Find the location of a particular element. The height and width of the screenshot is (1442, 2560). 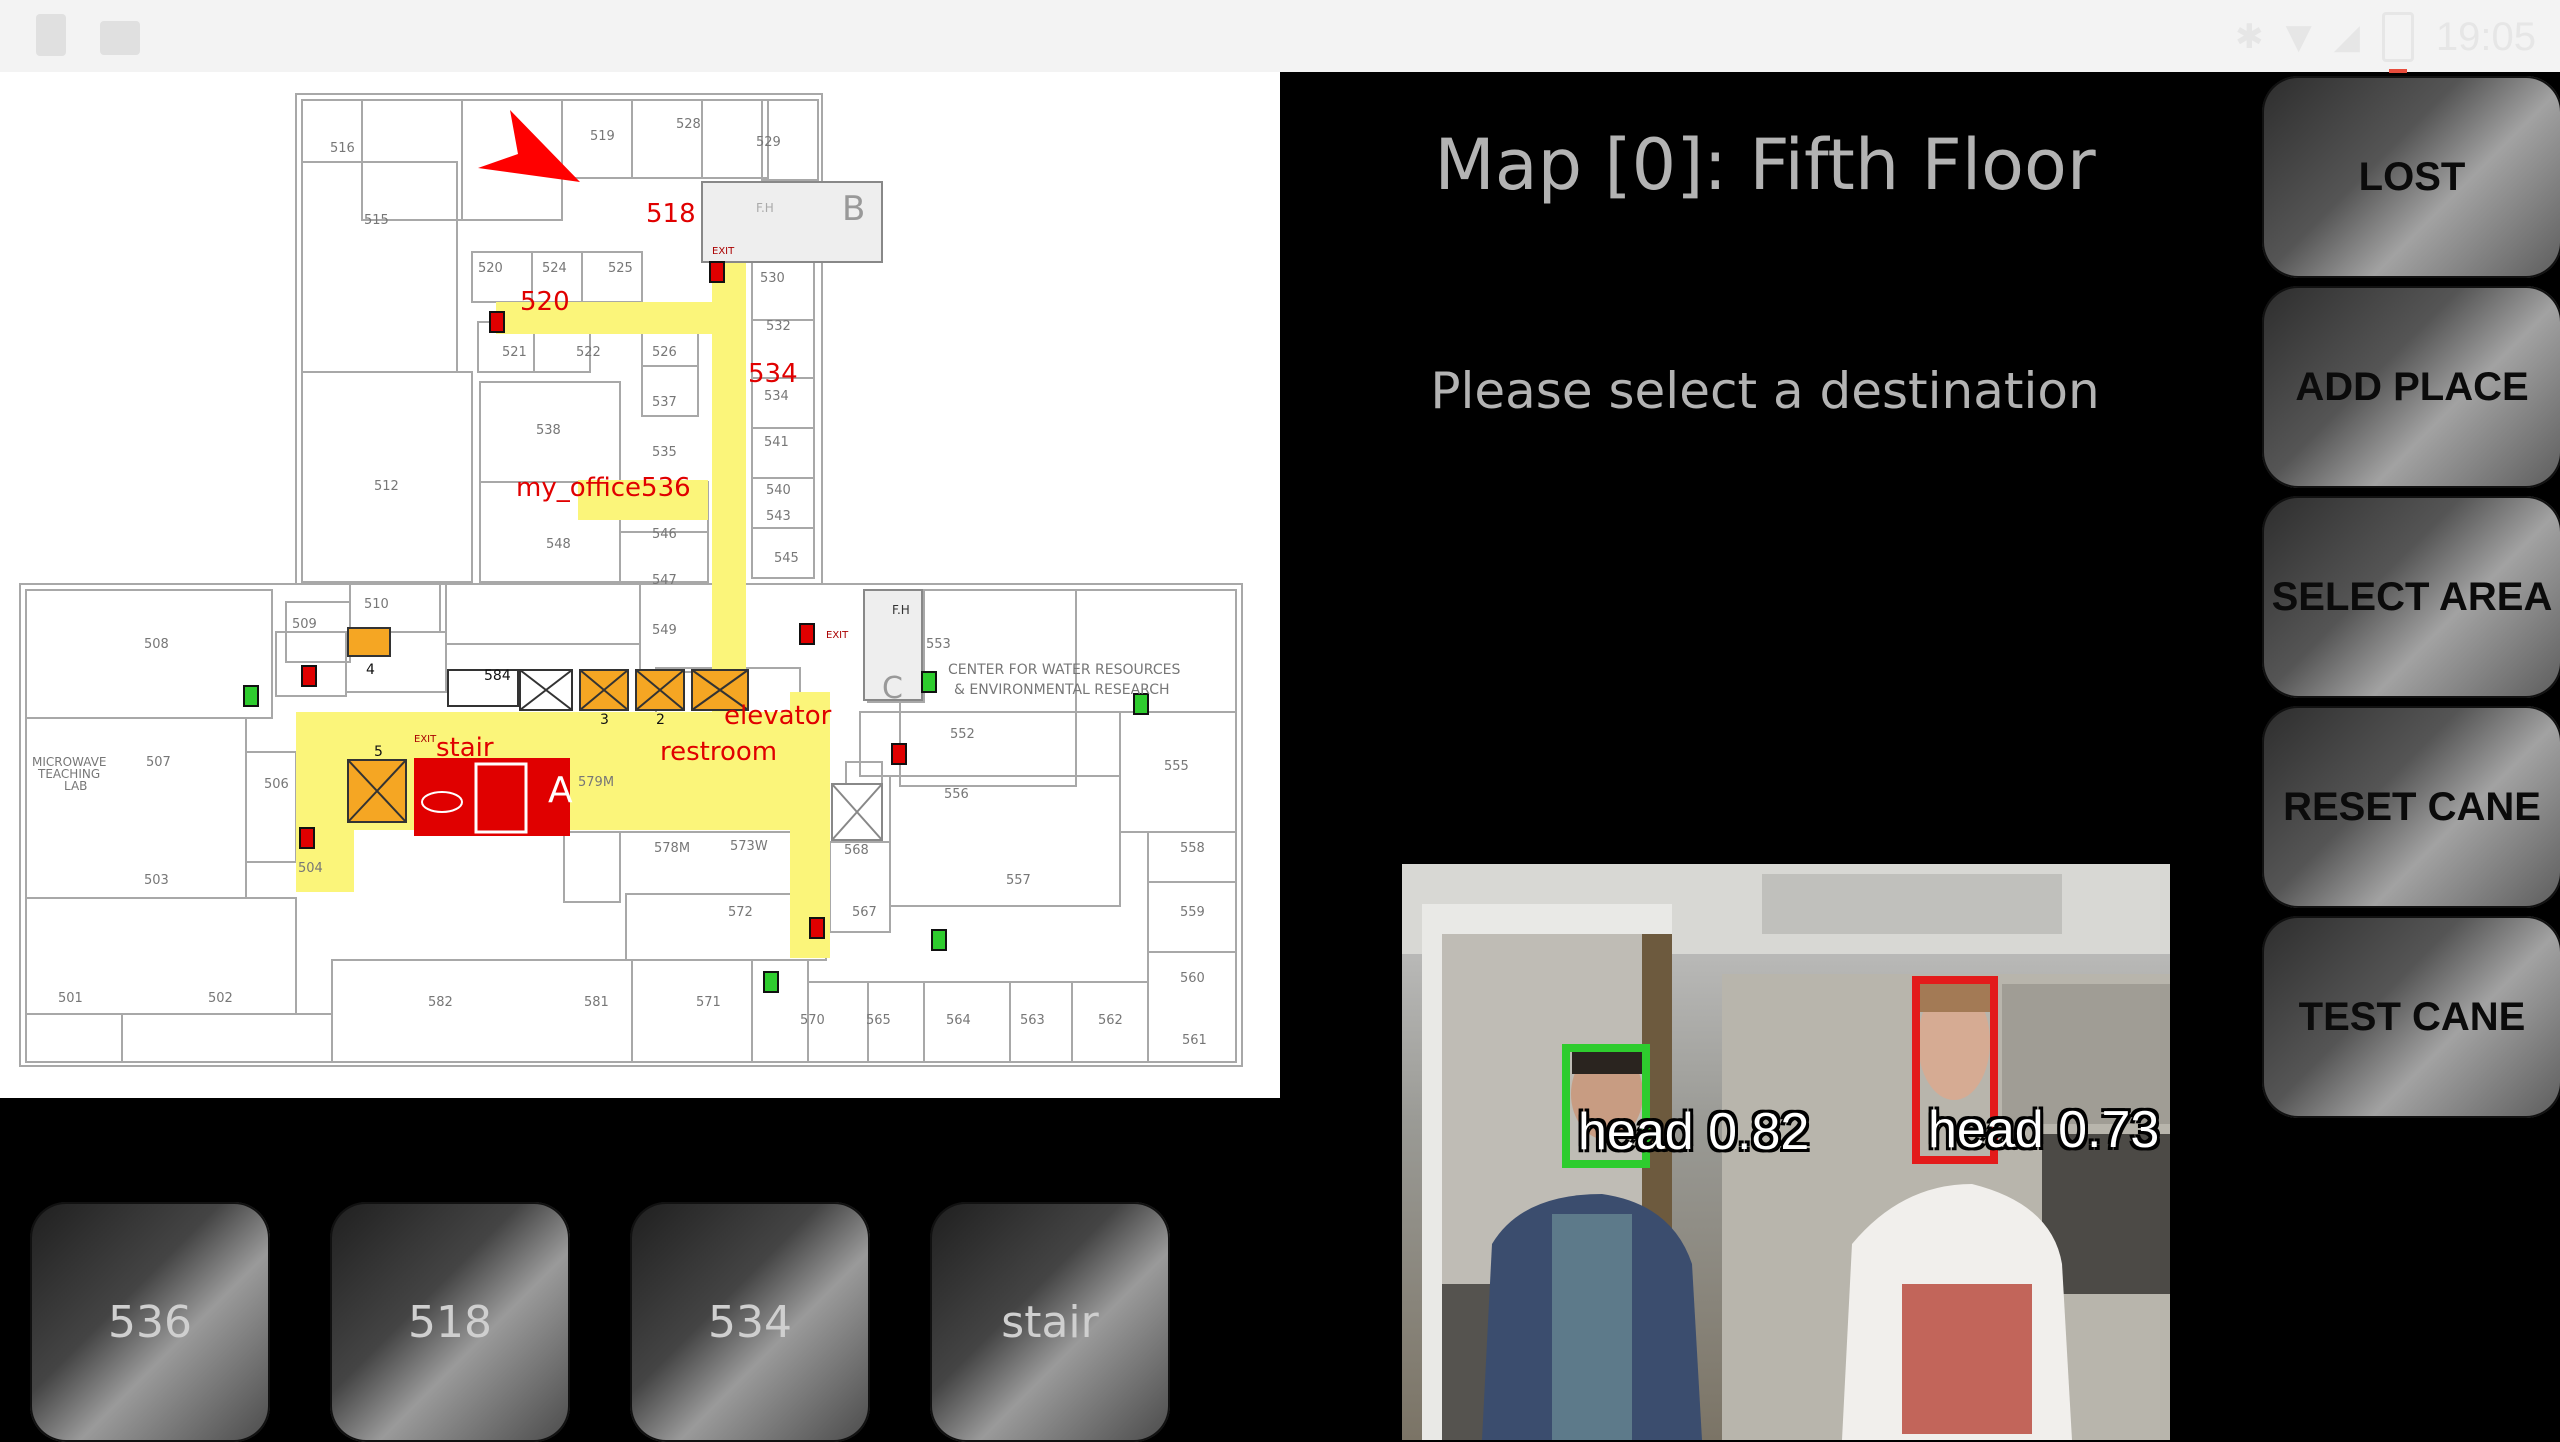

room-label: 570 is located at coordinates (812, 1020).